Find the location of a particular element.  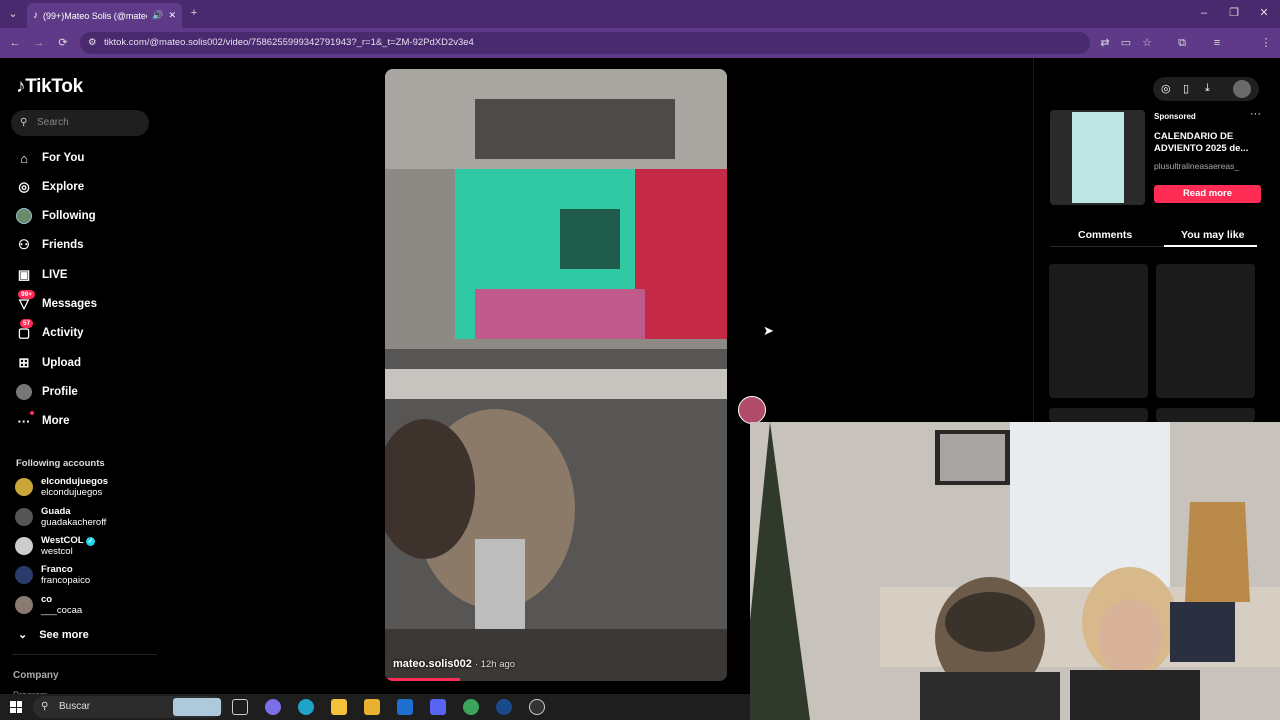

site-info-icon: ⚙ is located at coordinates (92, 43).